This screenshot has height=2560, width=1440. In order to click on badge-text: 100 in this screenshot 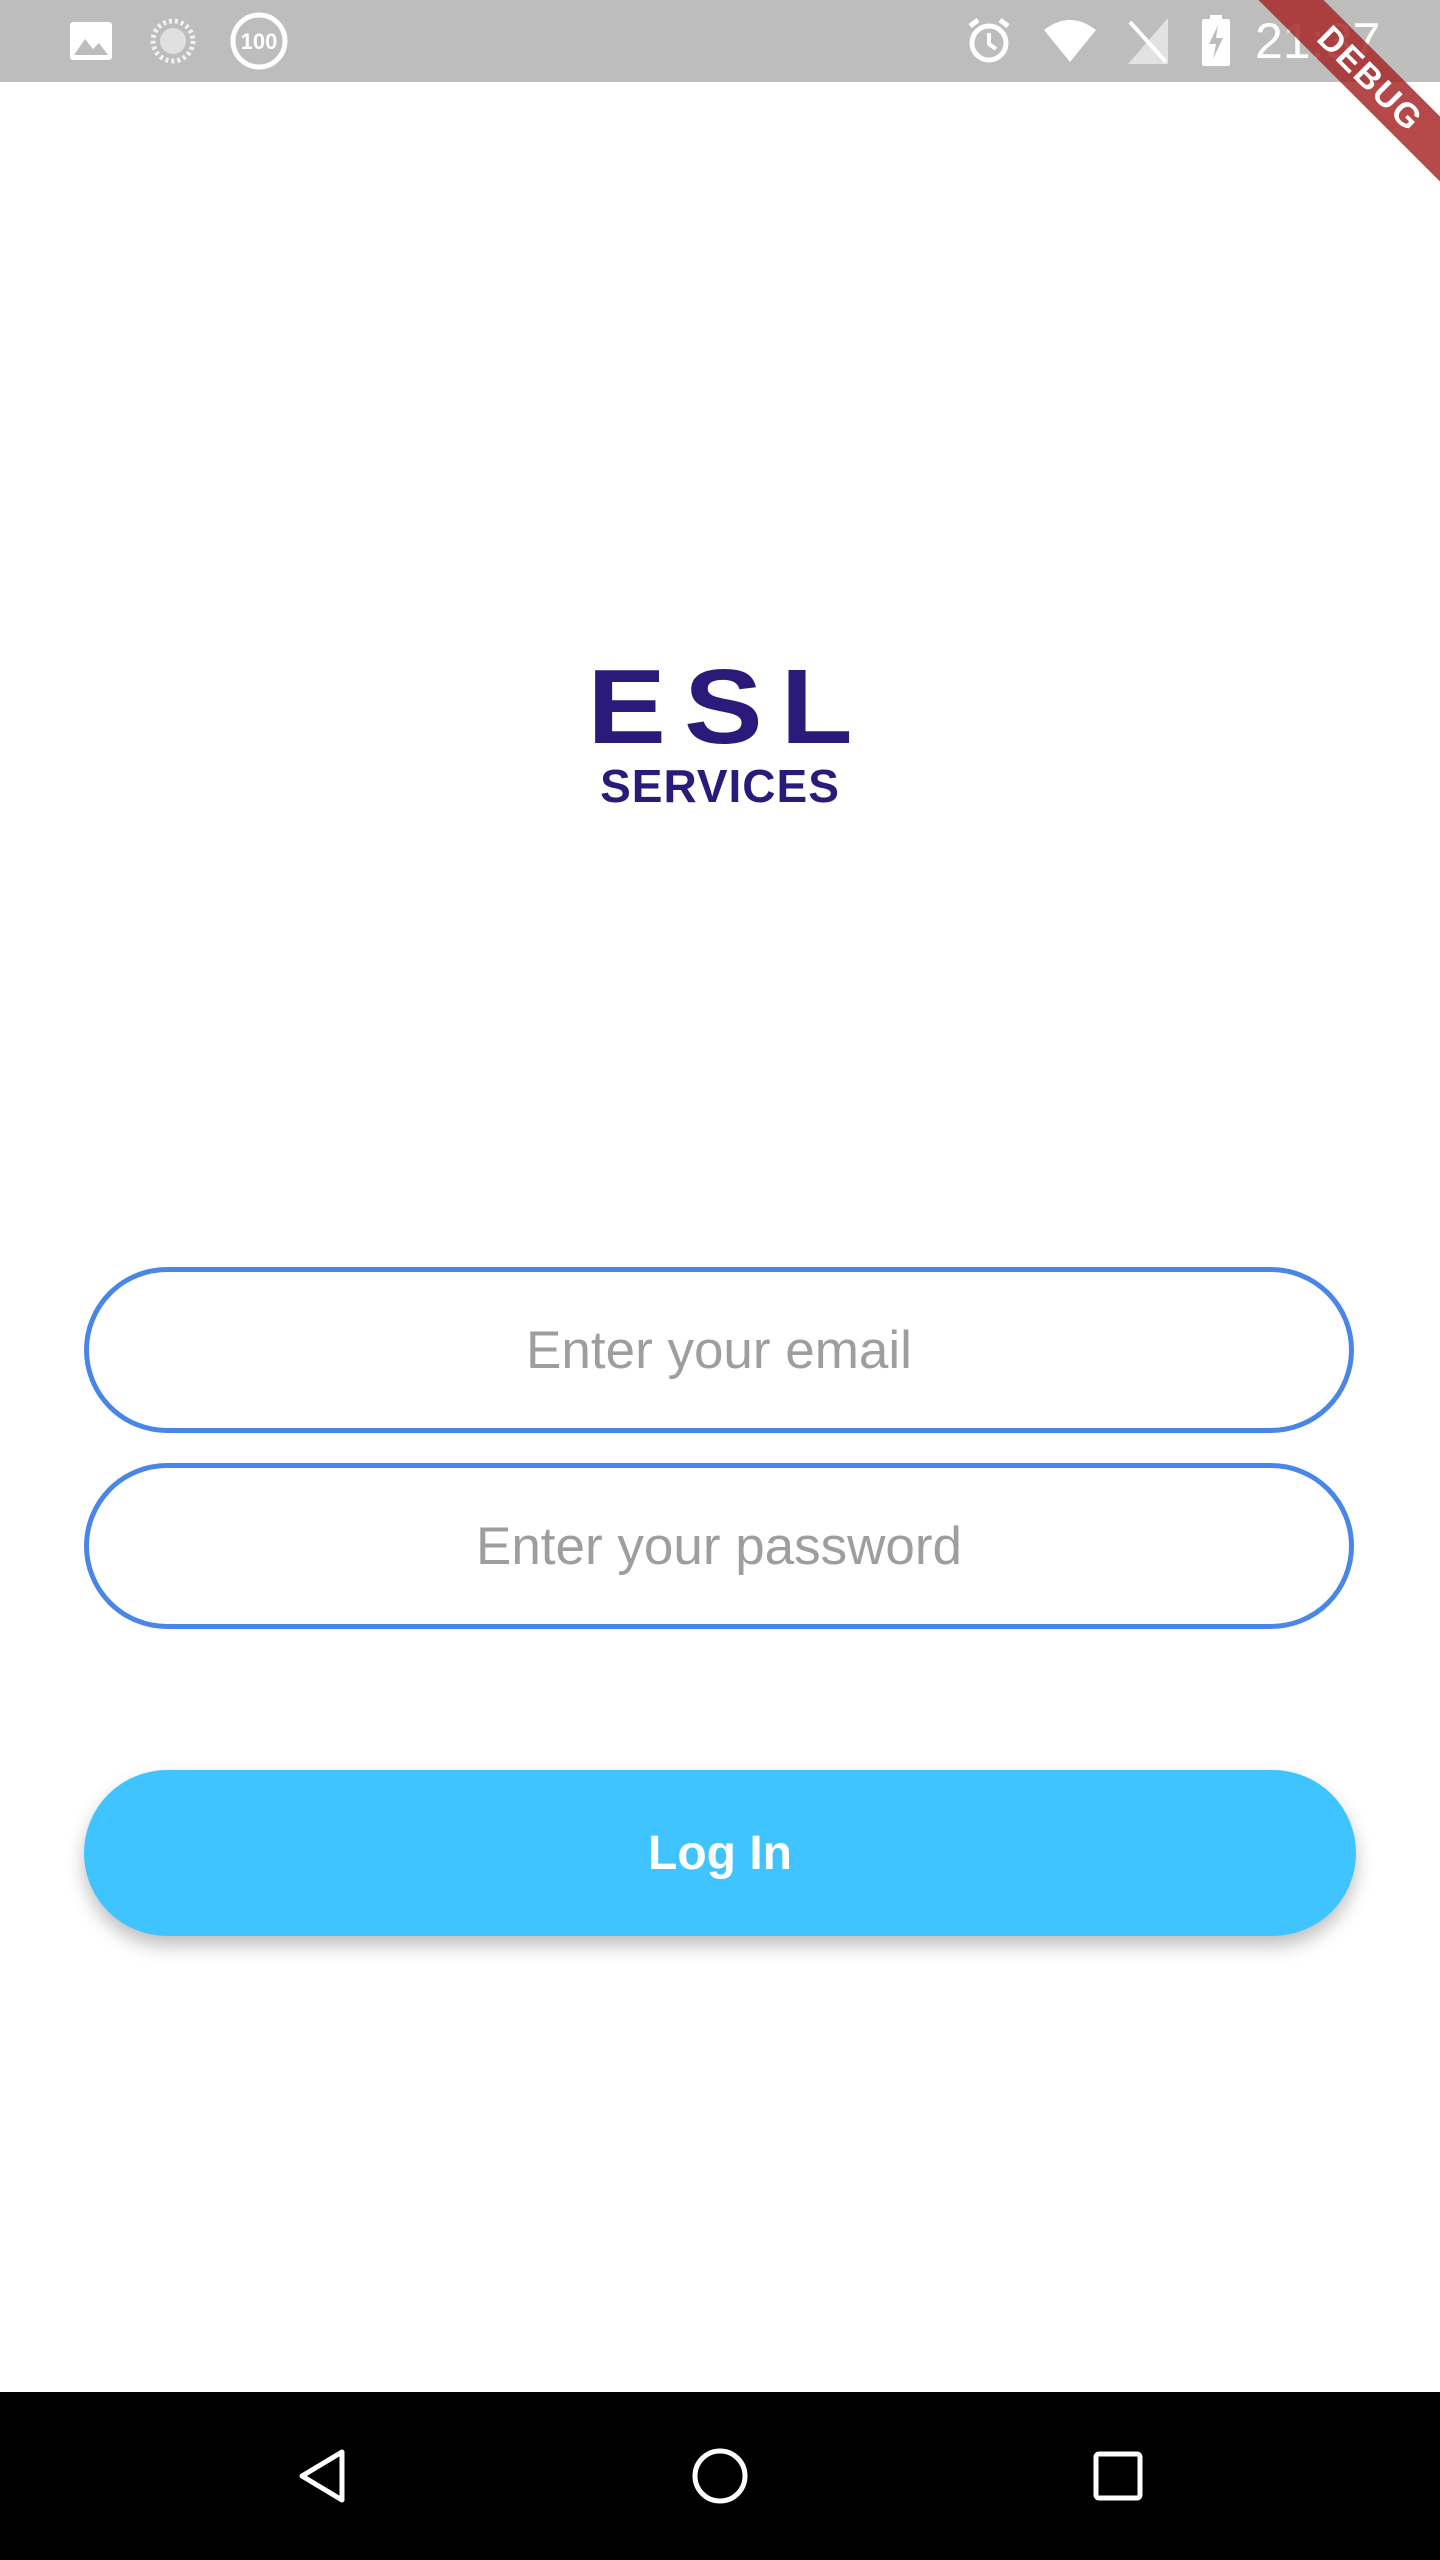, I will do `click(259, 41)`.